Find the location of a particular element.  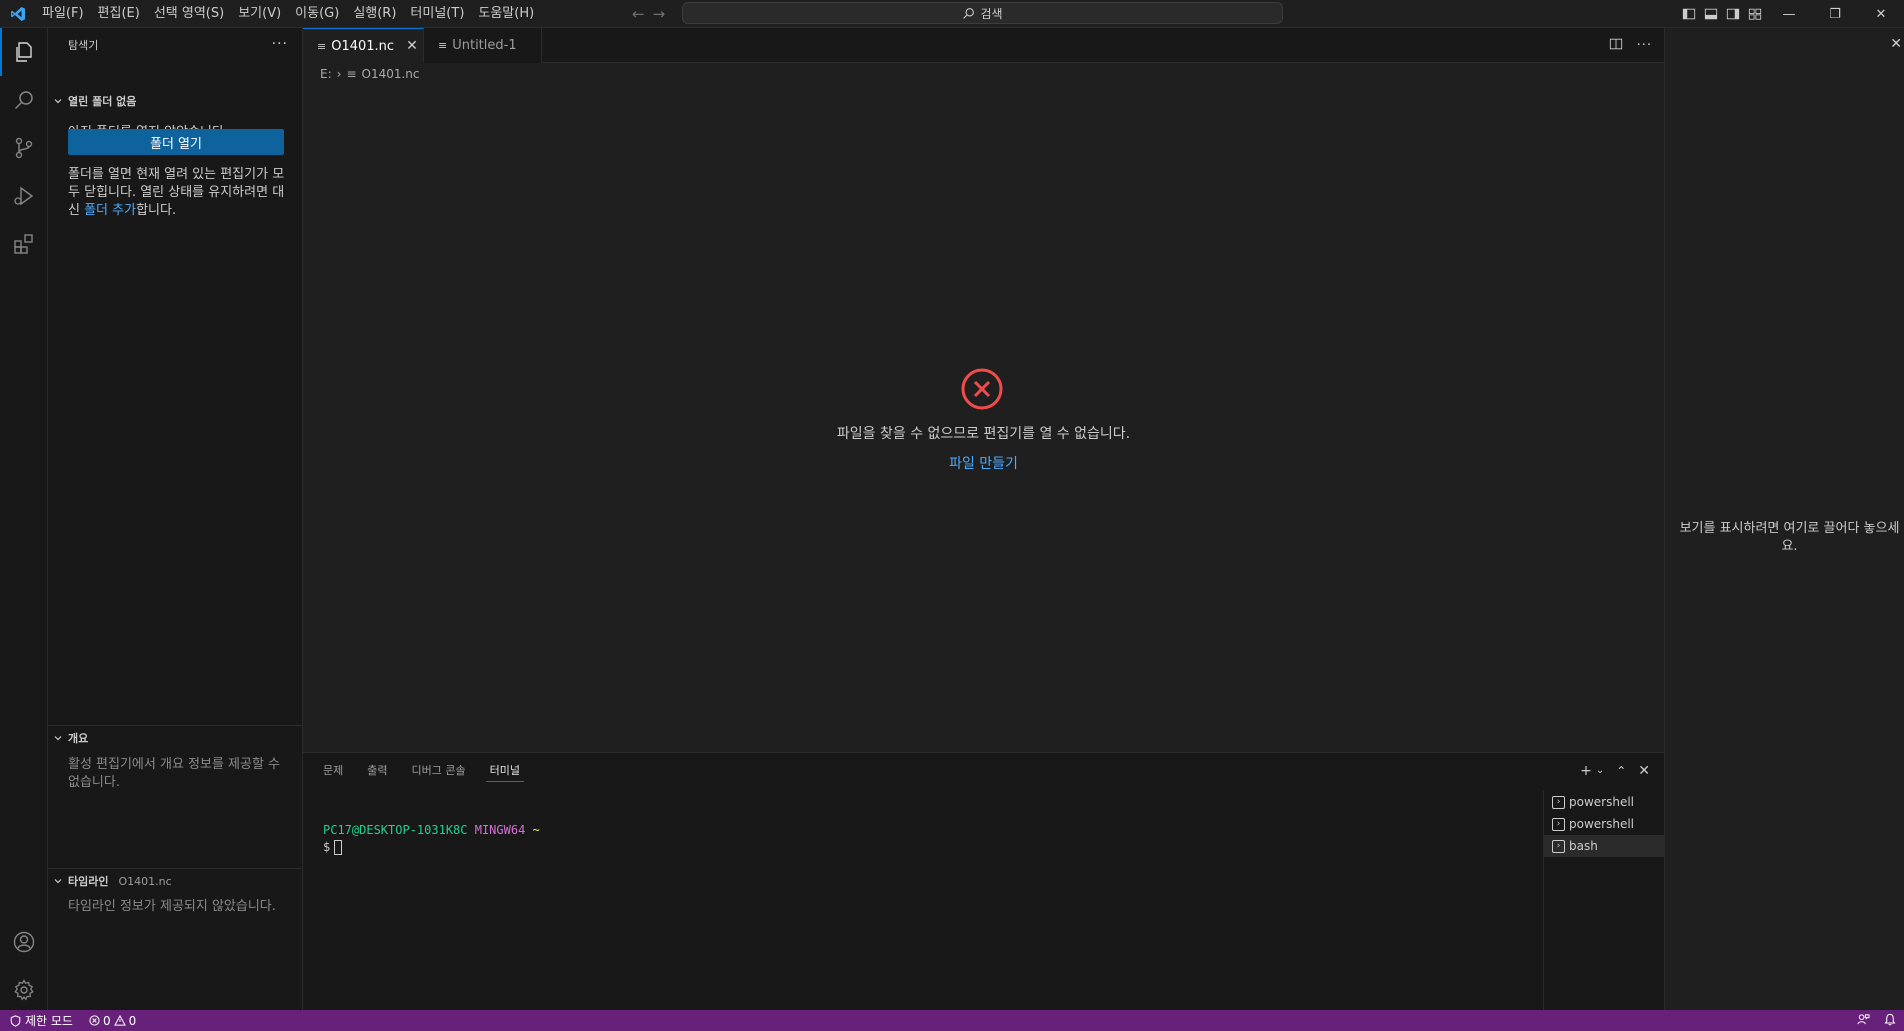

section-outline-label: 개요 is located at coordinates (78, 738).